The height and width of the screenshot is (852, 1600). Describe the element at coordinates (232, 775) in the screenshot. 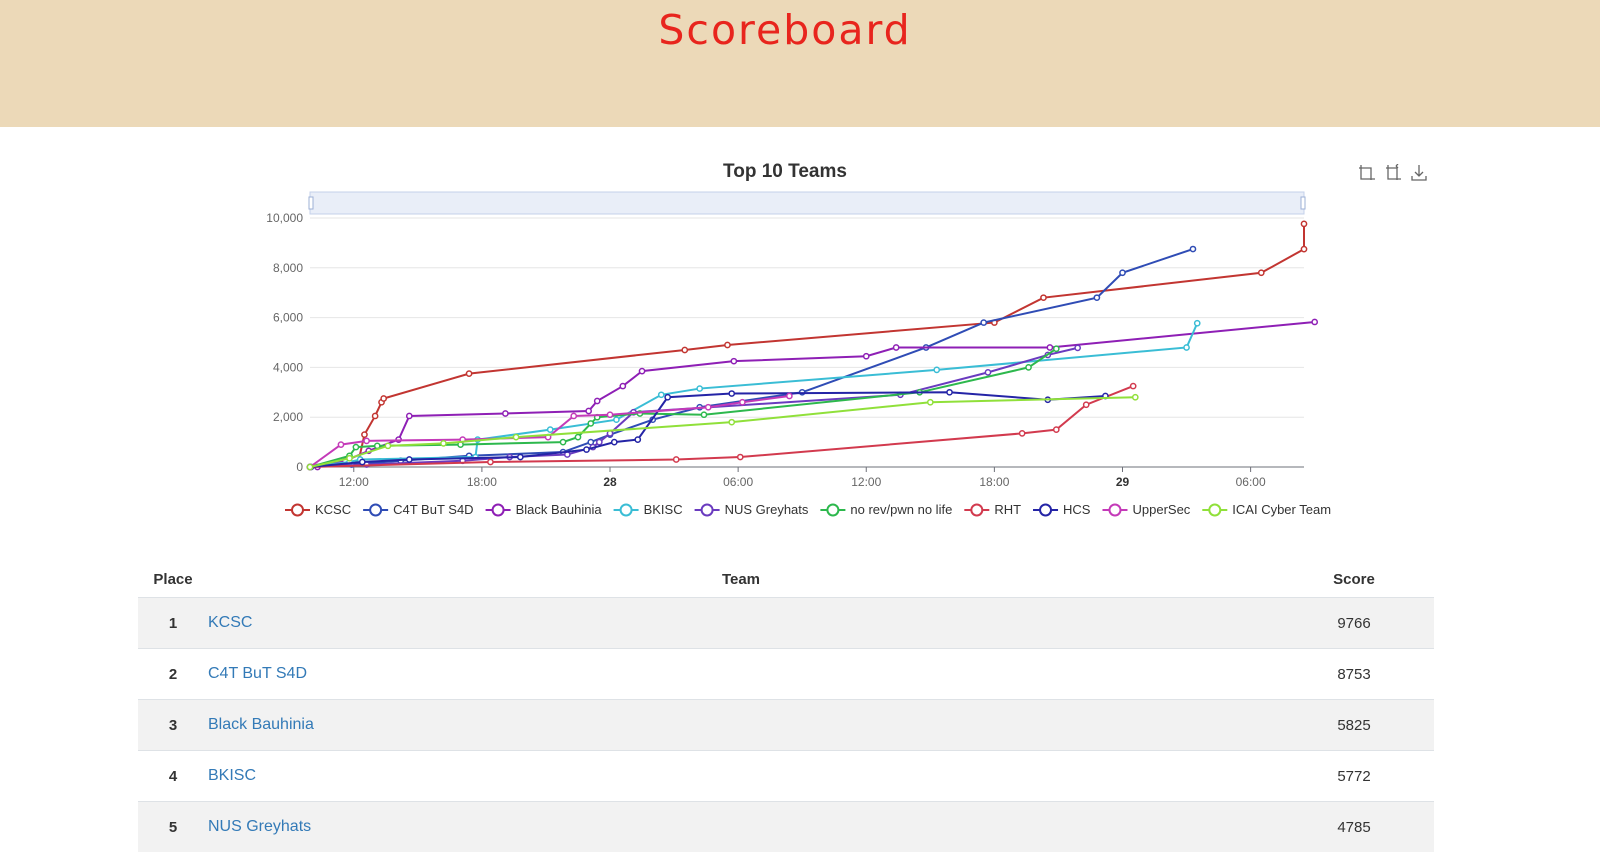

I see `team-link: BKISC` at that location.